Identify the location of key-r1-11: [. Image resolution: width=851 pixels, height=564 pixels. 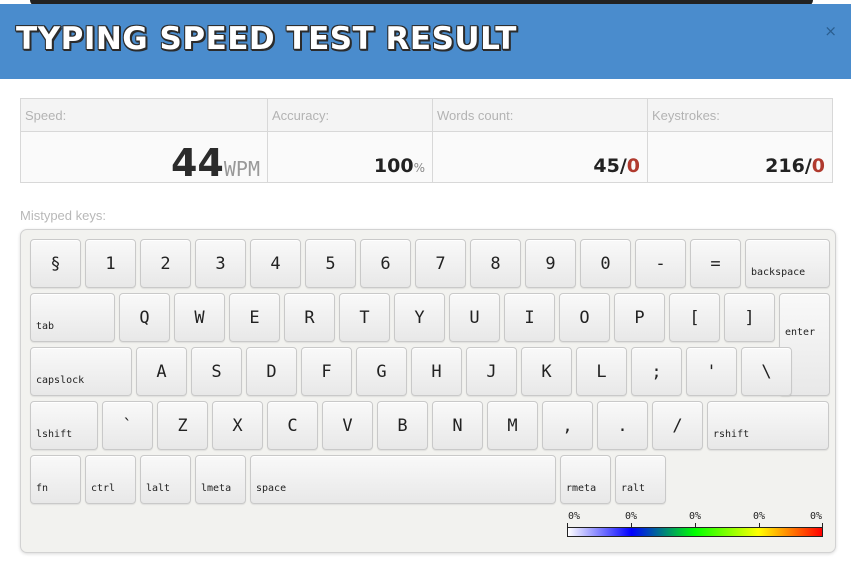
(694, 317).